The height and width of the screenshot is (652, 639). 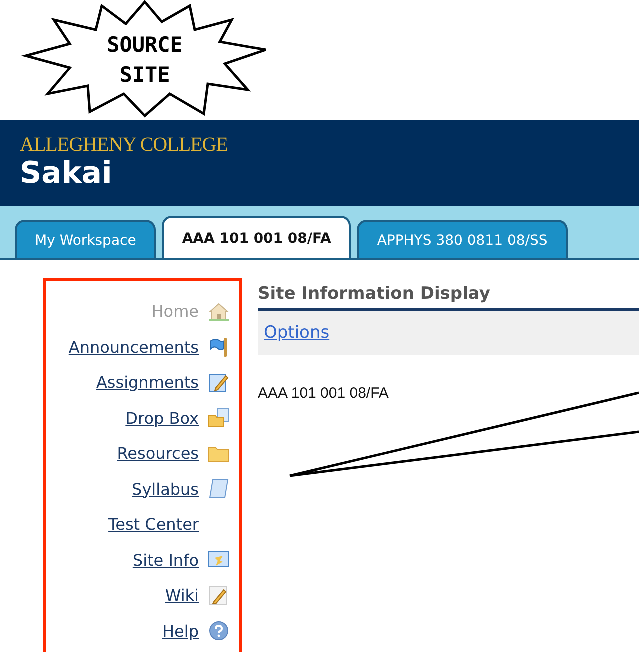 What do you see at coordinates (219, 489) in the screenshot?
I see `scroll-icon` at bounding box center [219, 489].